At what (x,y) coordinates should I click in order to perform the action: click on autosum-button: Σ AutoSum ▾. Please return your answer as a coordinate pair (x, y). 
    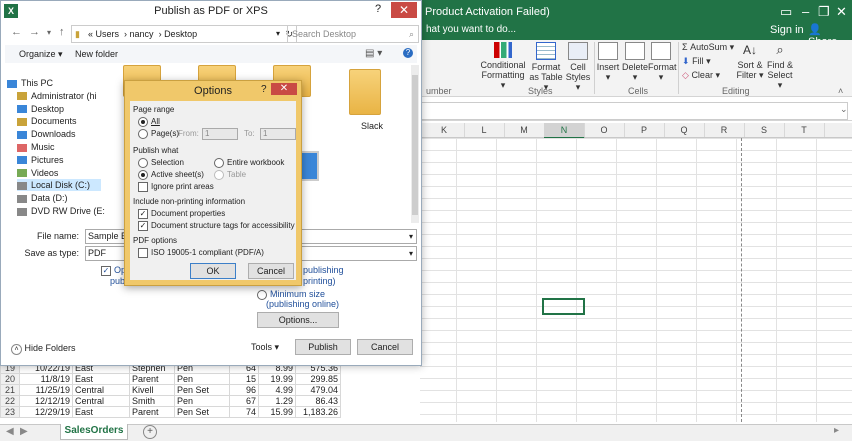
    Looking at the image, I should click on (708, 47).